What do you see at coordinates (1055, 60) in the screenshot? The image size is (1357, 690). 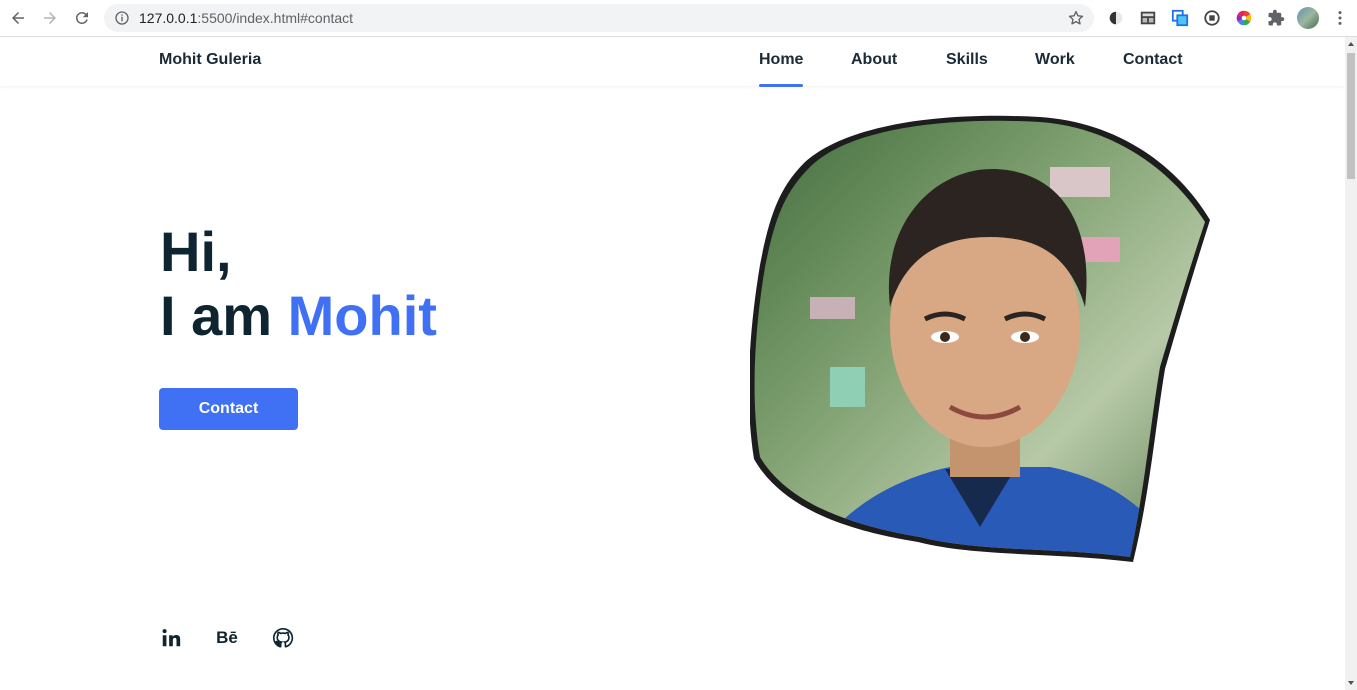 I see `nav-work: Work` at bounding box center [1055, 60].